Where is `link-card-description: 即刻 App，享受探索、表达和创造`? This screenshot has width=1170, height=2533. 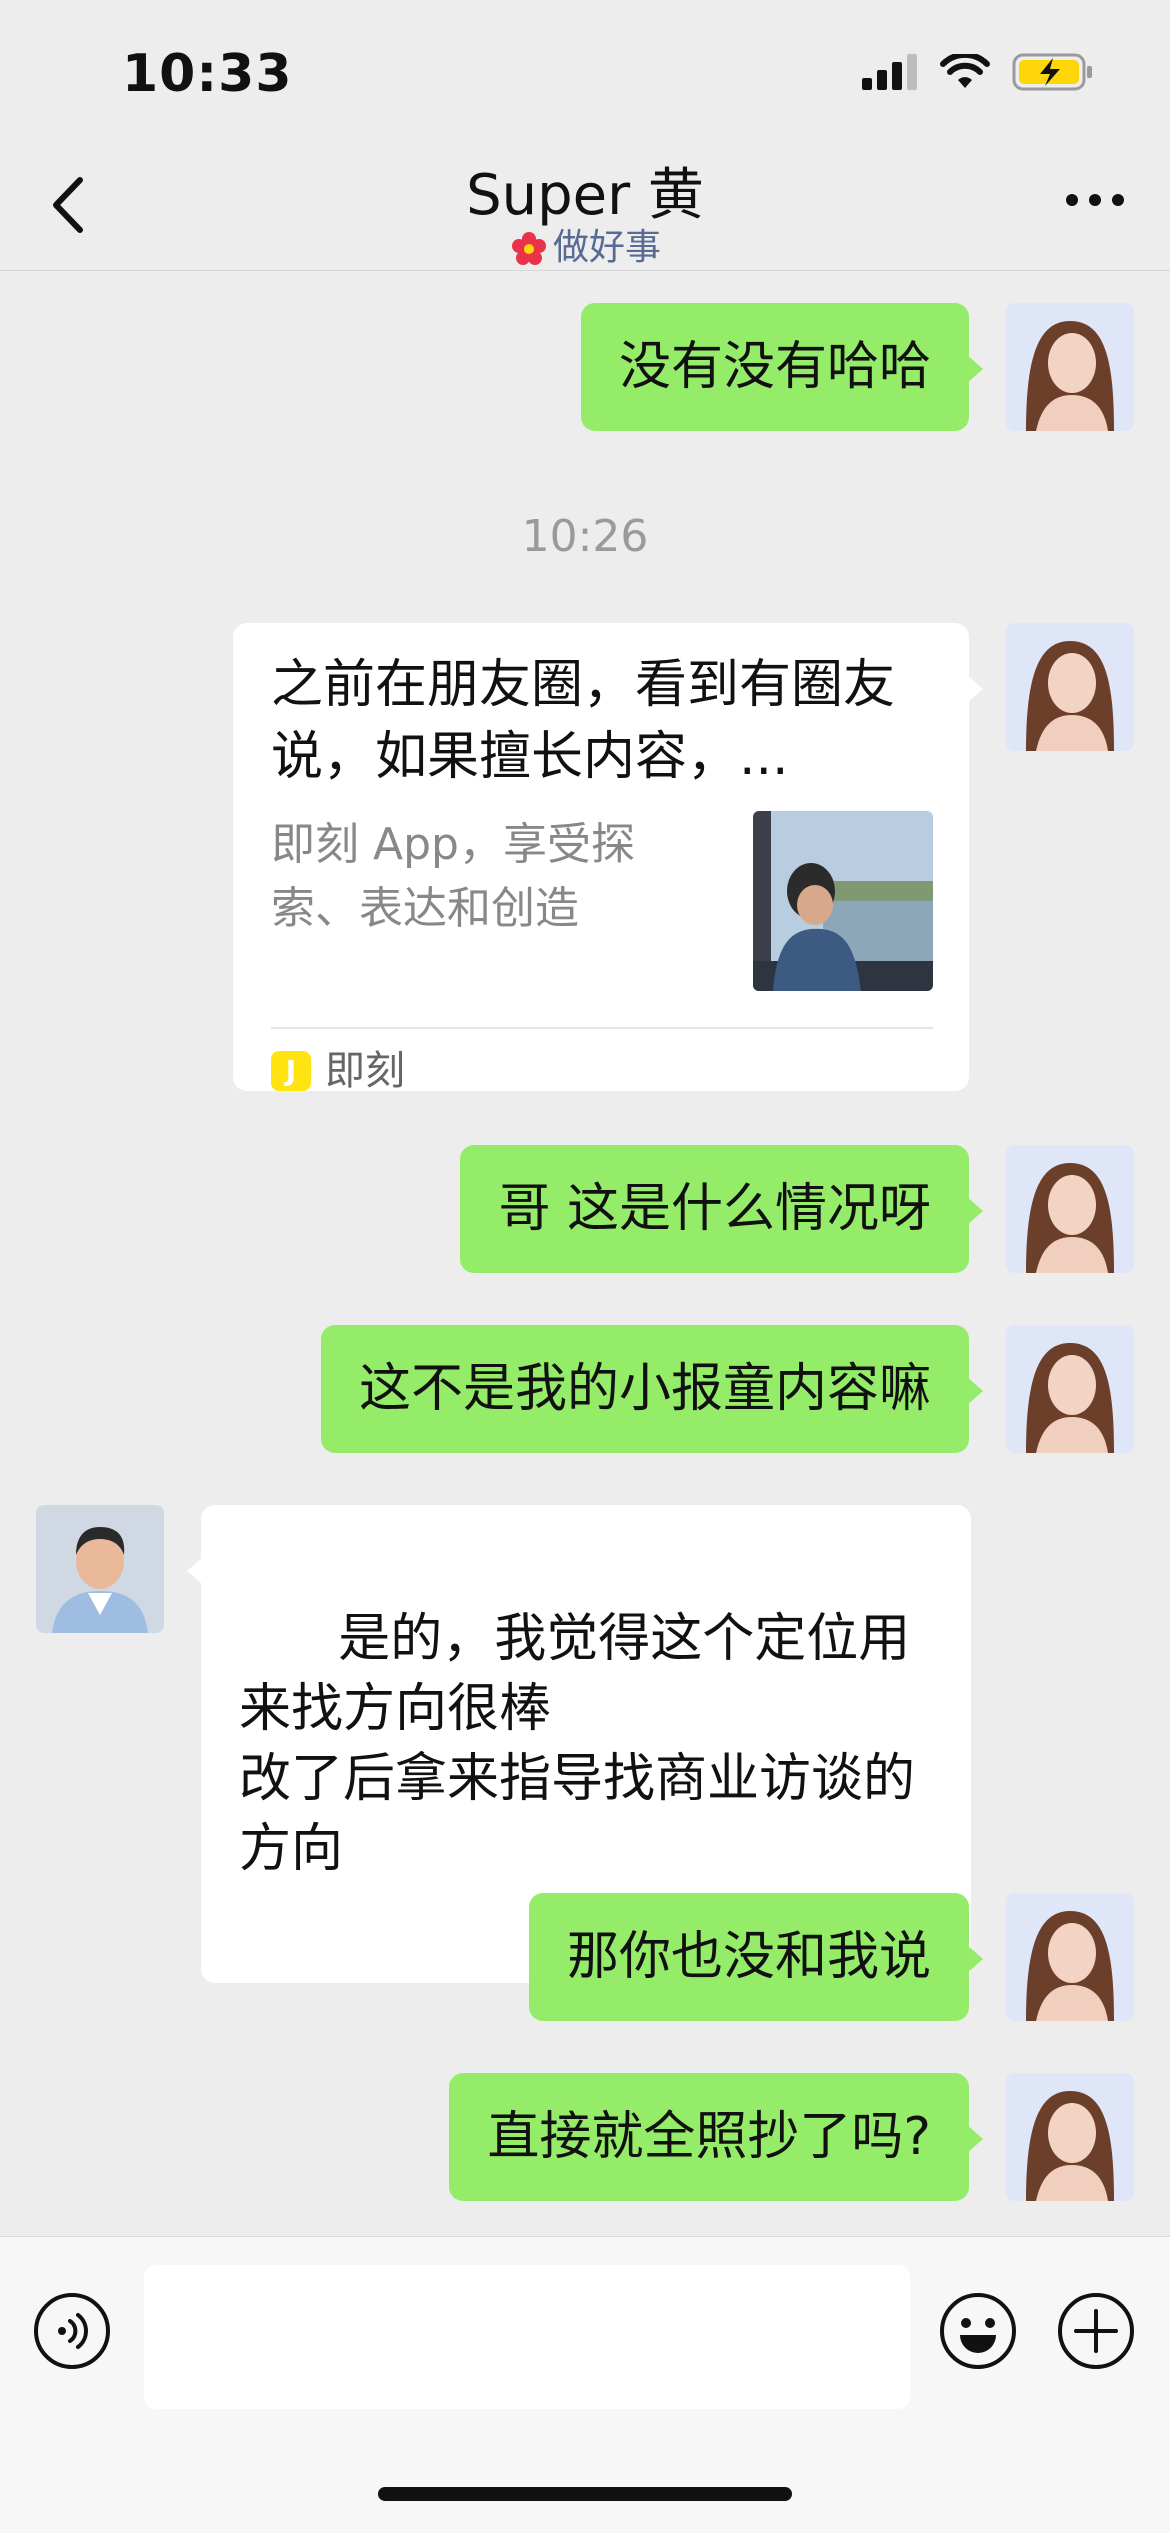
link-card-description: 即刻 App，享受探索、表达和创造 is located at coordinates (453, 876).